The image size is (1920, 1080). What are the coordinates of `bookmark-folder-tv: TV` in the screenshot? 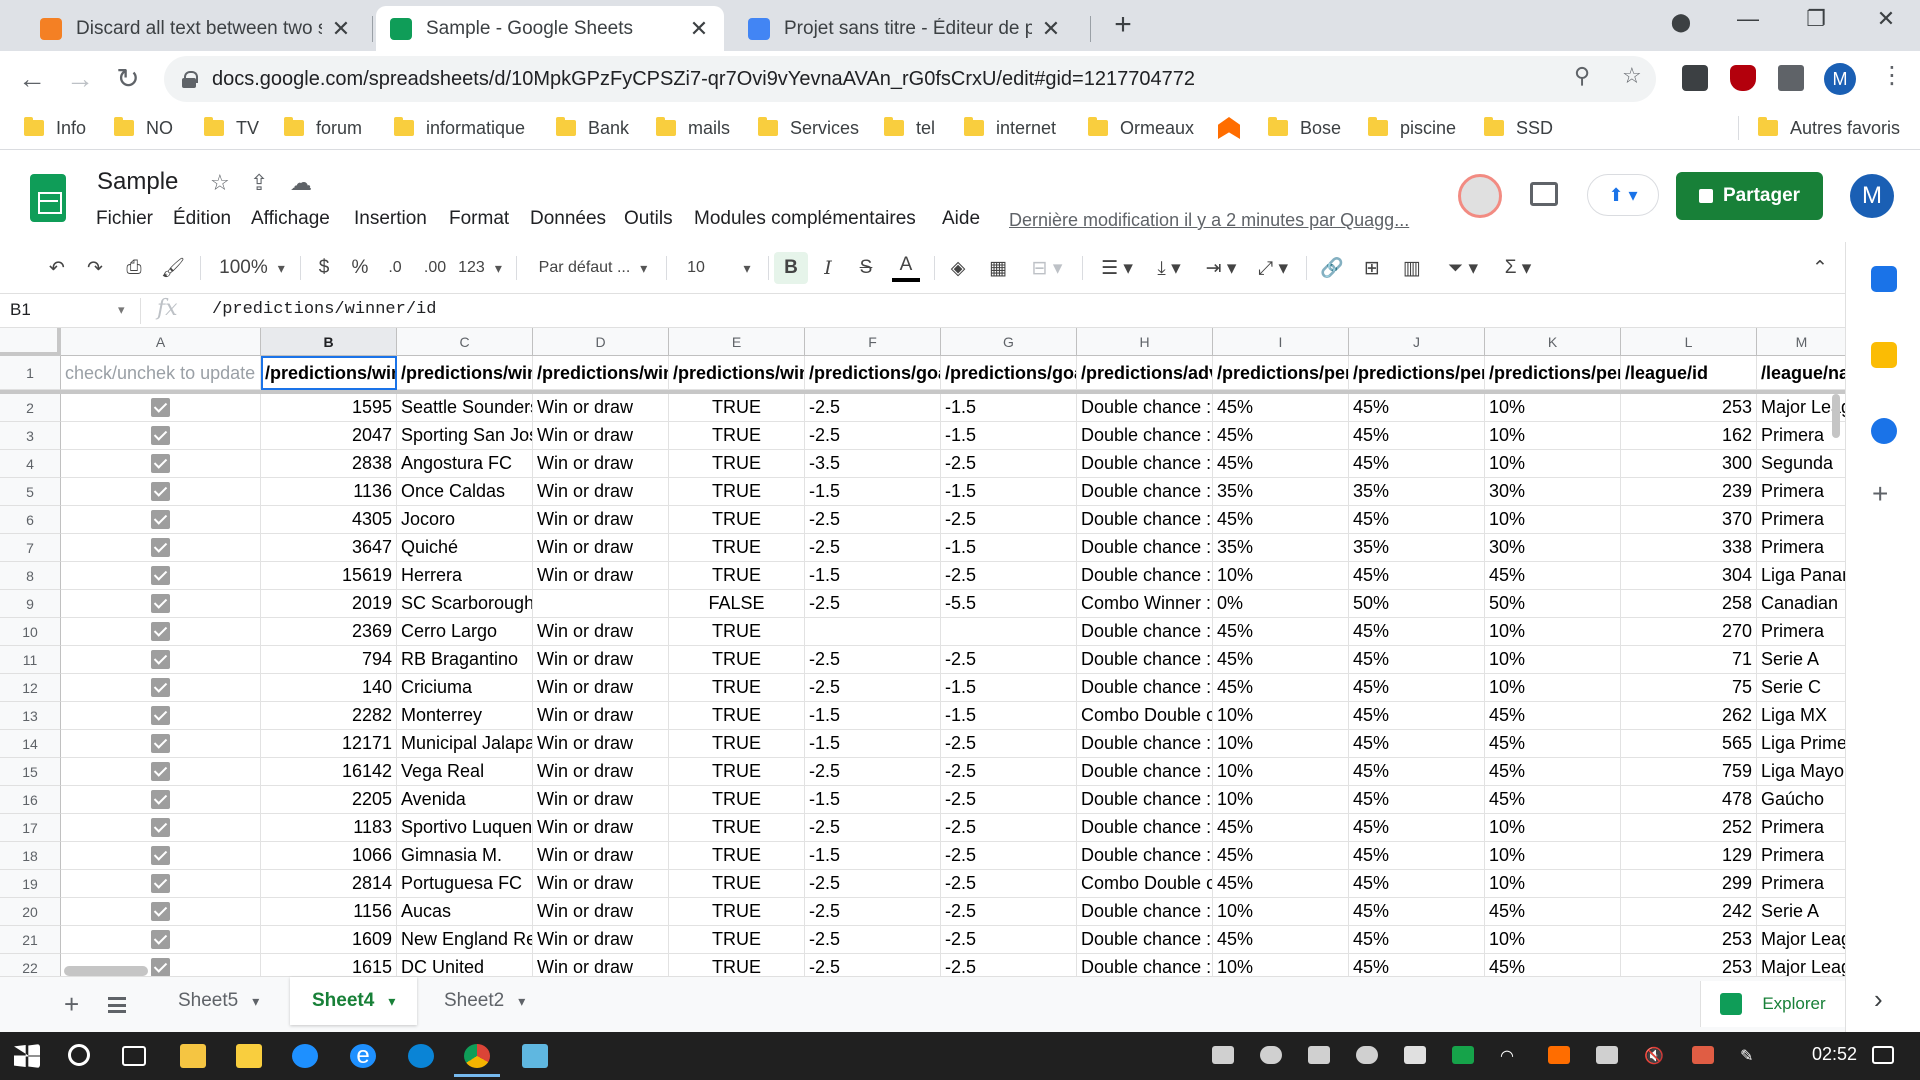 It's located at (231, 128).